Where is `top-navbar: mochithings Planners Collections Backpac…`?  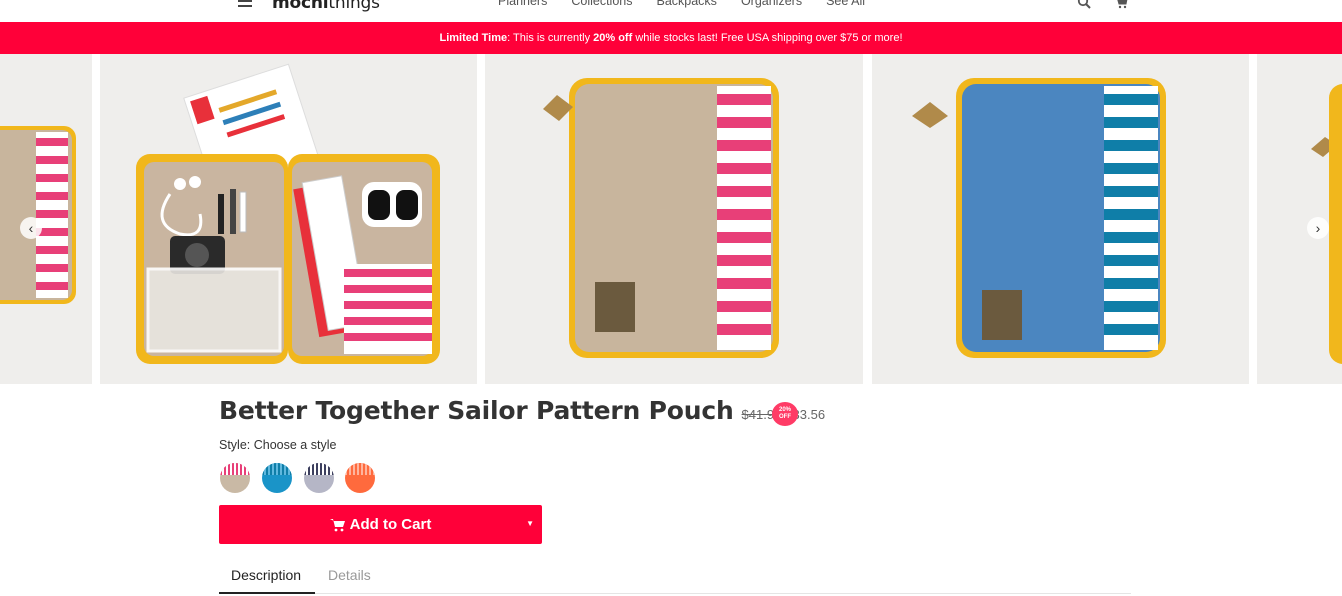 top-navbar: mochithings Planners Collections Backpac… is located at coordinates (671, 11).